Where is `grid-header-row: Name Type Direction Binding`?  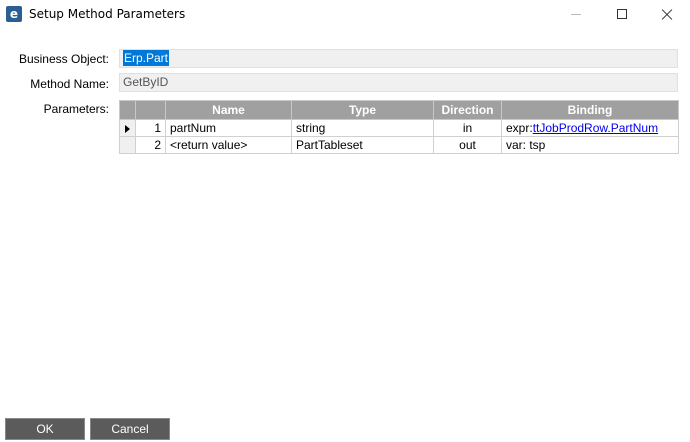
grid-header-row: Name Type Direction Binding is located at coordinates (399, 110).